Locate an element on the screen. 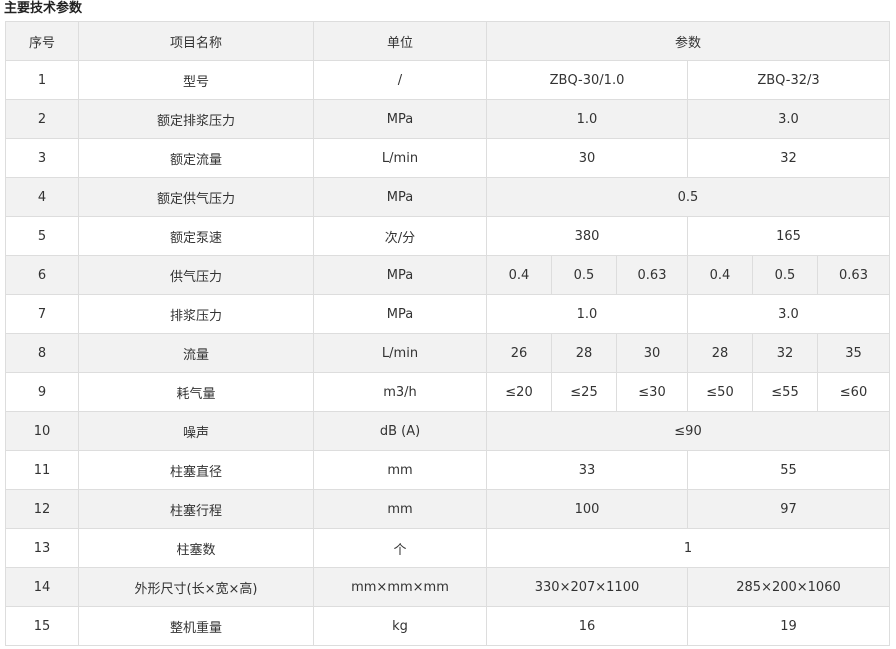 The width and height of the screenshot is (896, 649). row-item-name: 外形尺寸(长×宽×高) is located at coordinates (196, 587).